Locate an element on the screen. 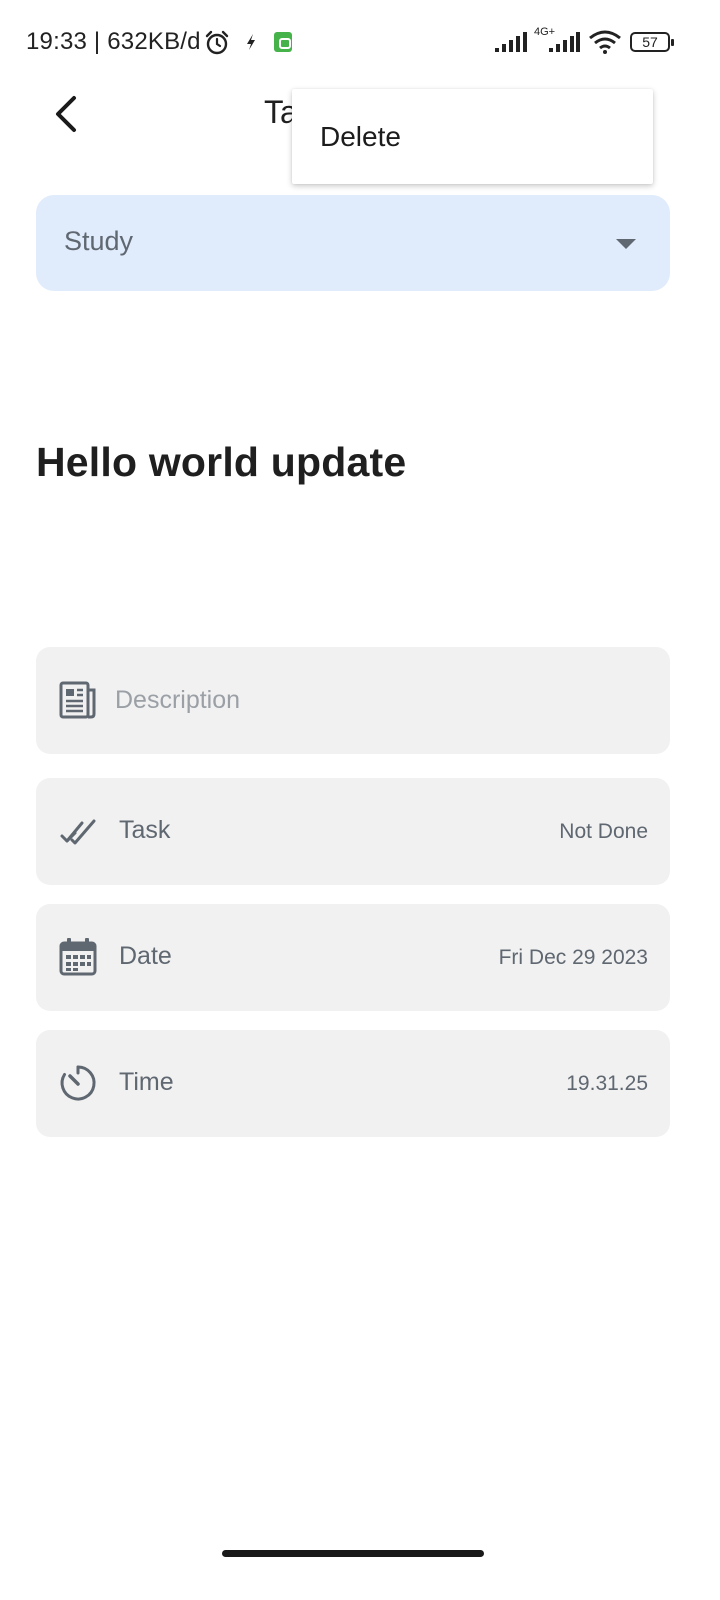 The image size is (720, 1600). battery-level: 57 is located at coordinates (650, 42).